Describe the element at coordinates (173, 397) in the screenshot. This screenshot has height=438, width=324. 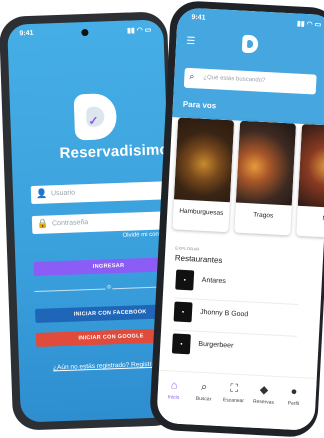
I see `tab-label: Inicio` at that location.